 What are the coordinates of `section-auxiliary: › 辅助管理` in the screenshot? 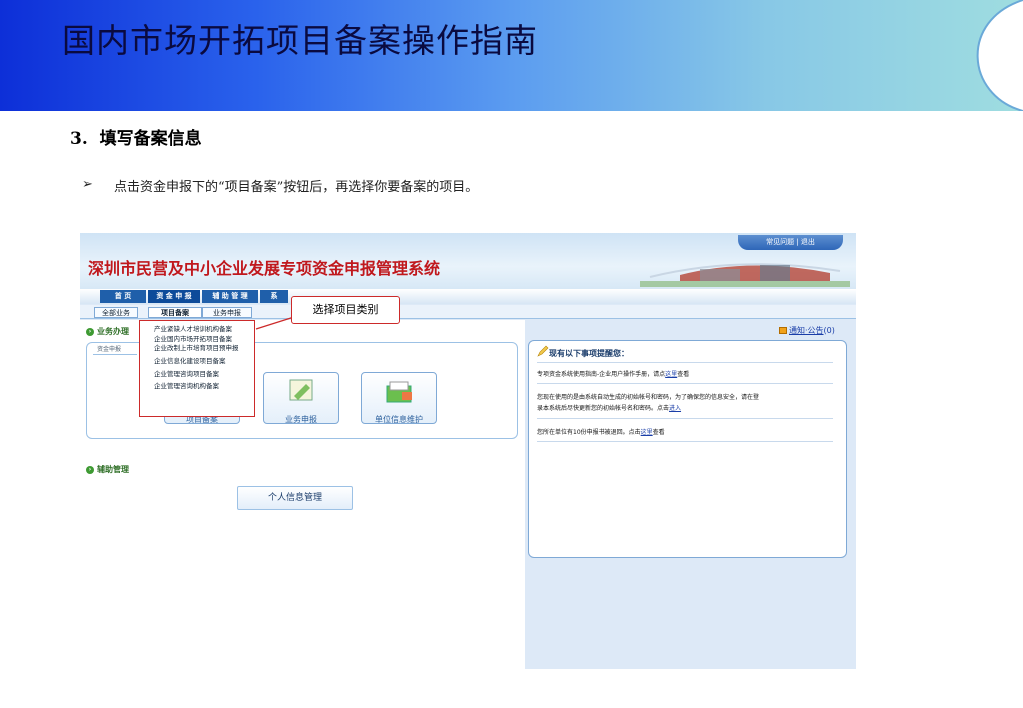 It's located at (107, 469).